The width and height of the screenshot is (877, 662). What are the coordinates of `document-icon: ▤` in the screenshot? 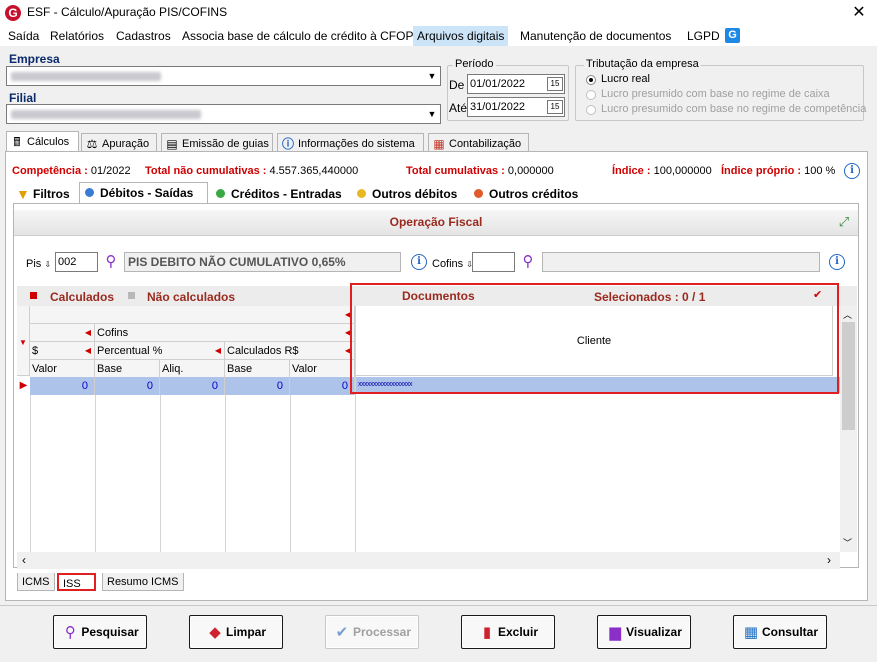 It's located at (172, 144).